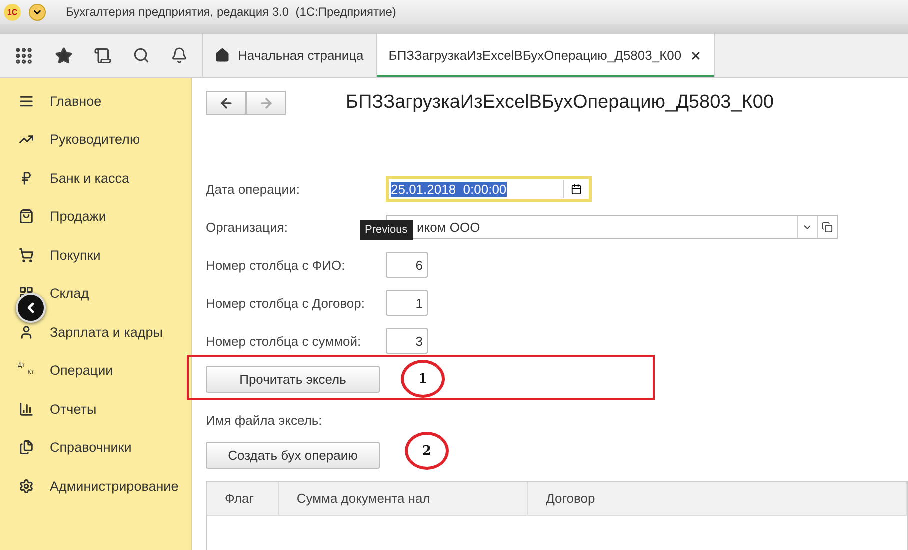 The height and width of the screenshot is (550, 908). I want to click on close-icon, so click(696, 56).